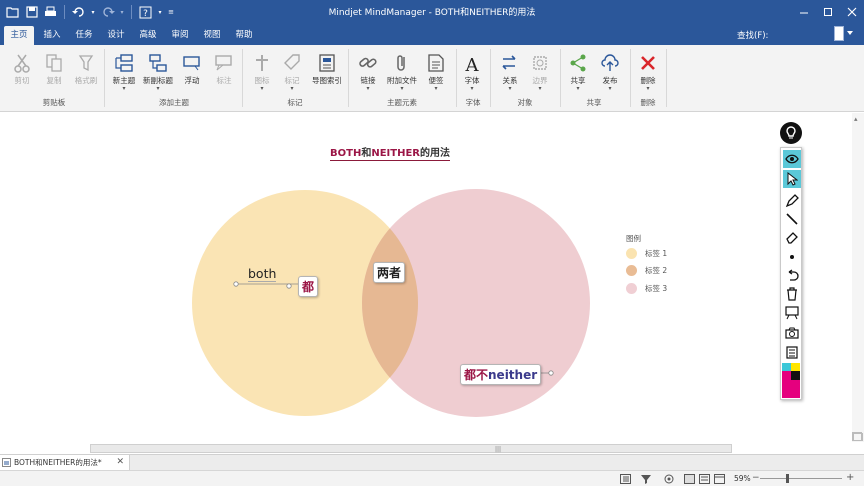  I want to click on calendar-view-icon, so click(719, 479).